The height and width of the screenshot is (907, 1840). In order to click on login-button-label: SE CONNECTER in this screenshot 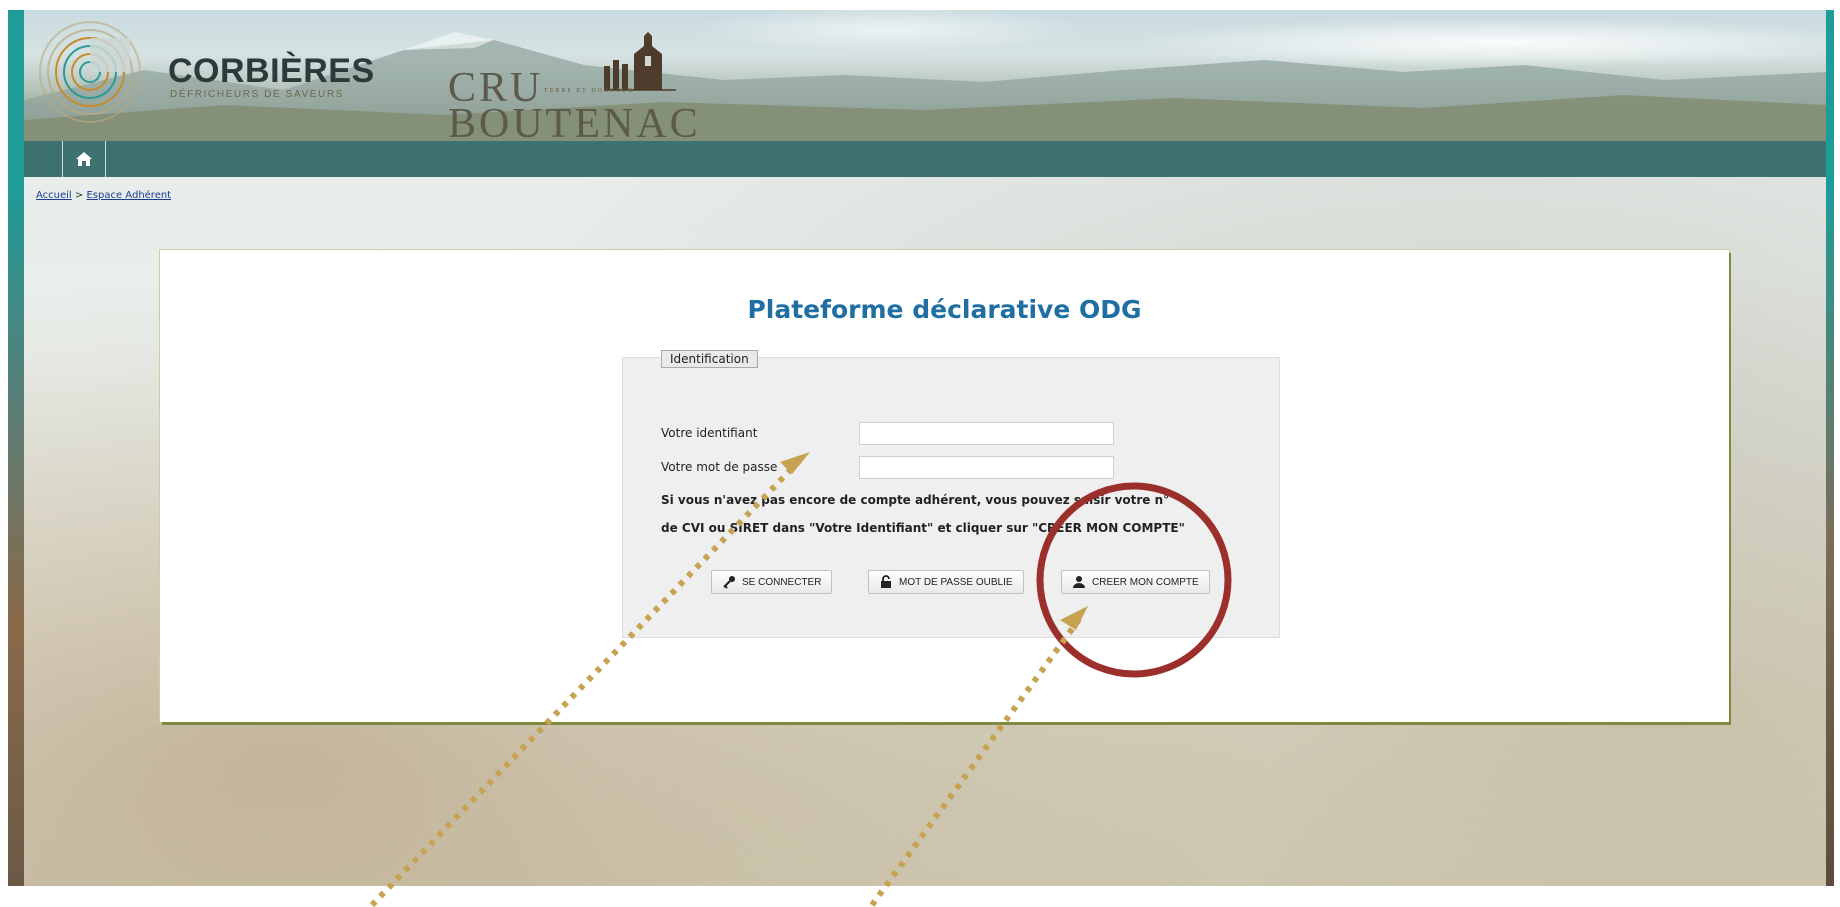, I will do `click(782, 582)`.